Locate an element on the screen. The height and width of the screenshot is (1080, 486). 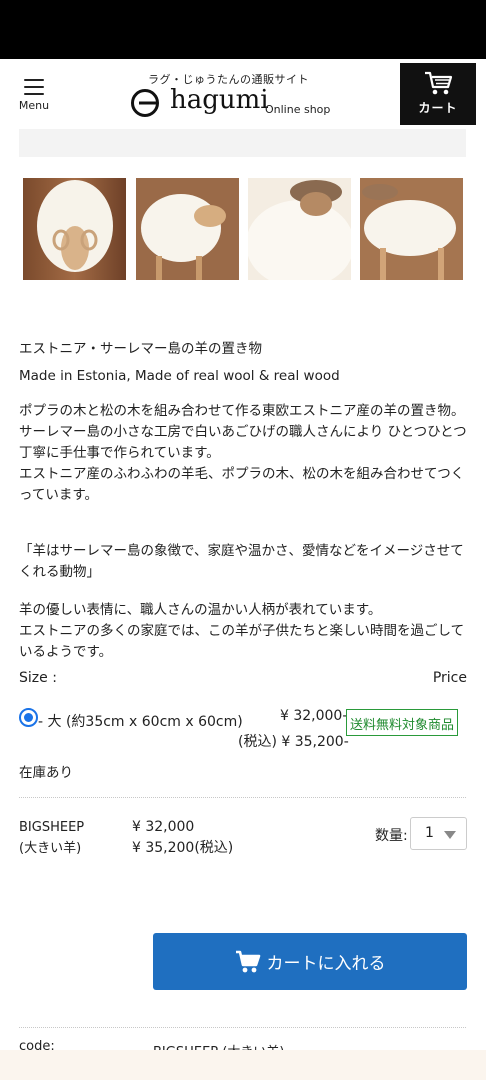
order-price-tax: ¥ 35,200(税込) is located at coordinates (183, 848).